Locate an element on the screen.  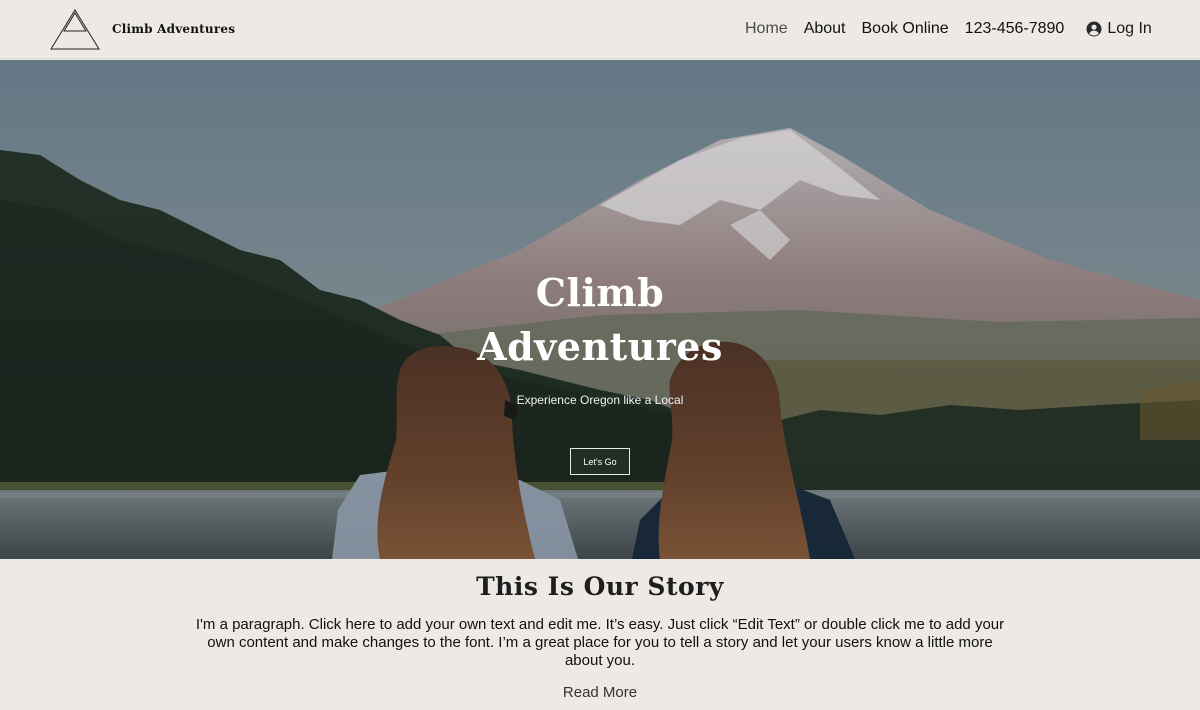
login-button: Log In is located at coordinates (1119, 29).